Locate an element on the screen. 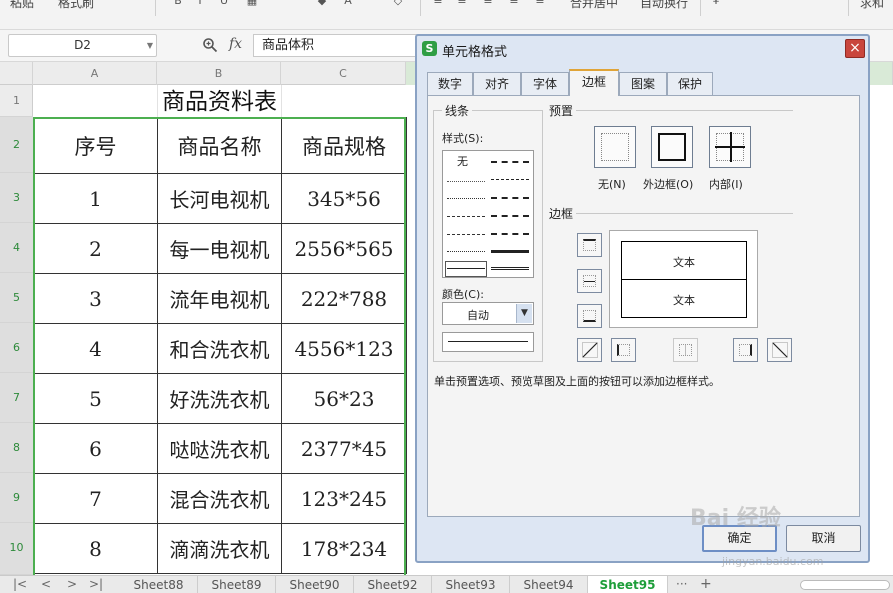  cell: 流年电视机 is located at coordinates (219, 298).